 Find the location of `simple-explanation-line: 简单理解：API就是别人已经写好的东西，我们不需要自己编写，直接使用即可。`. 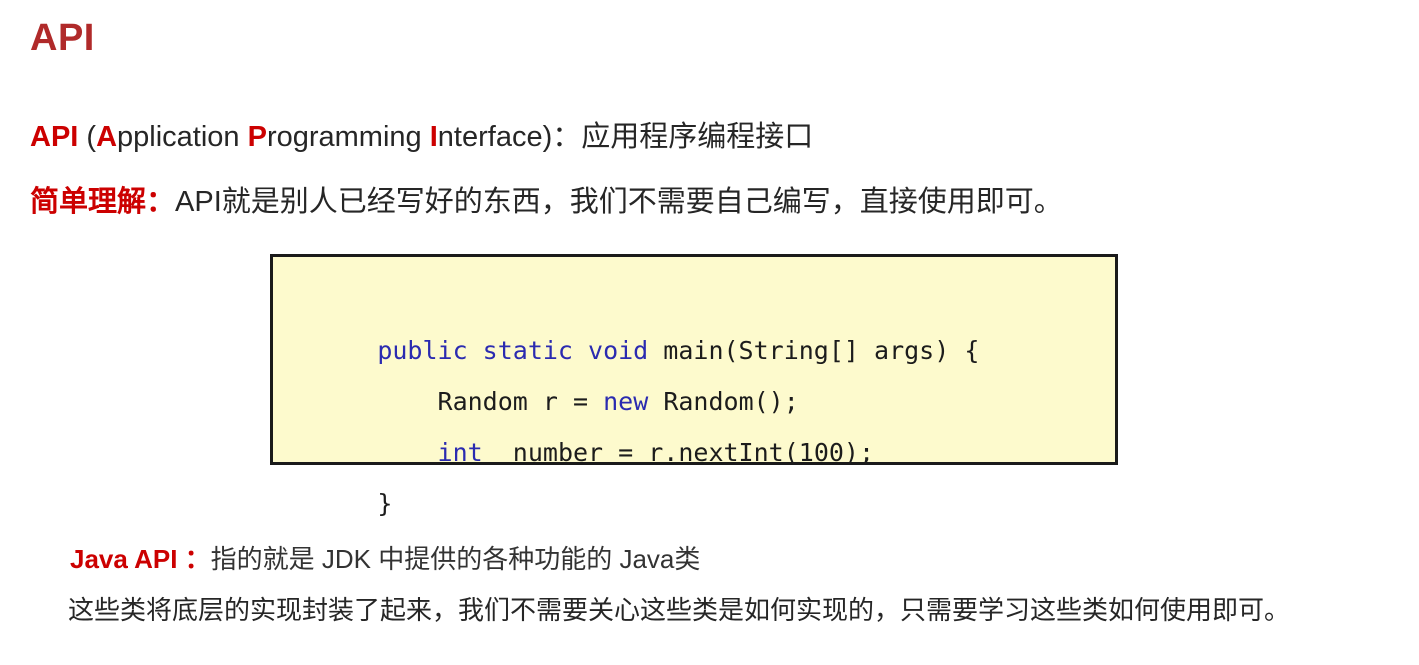

simple-explanation-line: 简单理解：API就是别人已经写好的东西，我们不需要自己编写，直接使用即可。 is located at coordinates (546, 202).